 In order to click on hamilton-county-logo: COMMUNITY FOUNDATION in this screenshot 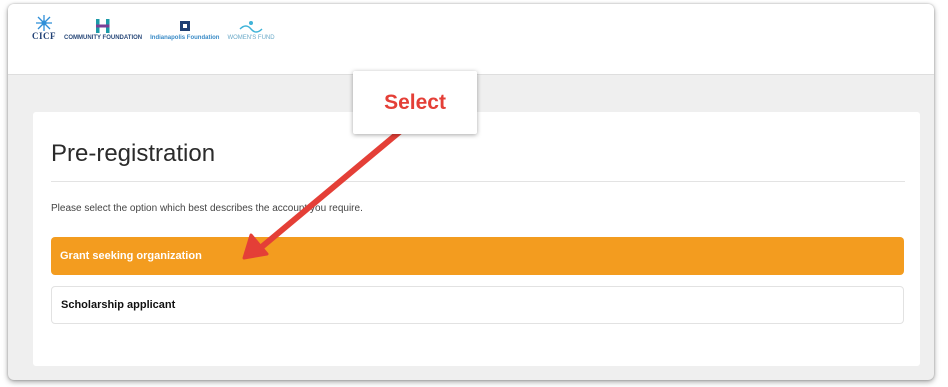, I will do `click(103, 29)`.